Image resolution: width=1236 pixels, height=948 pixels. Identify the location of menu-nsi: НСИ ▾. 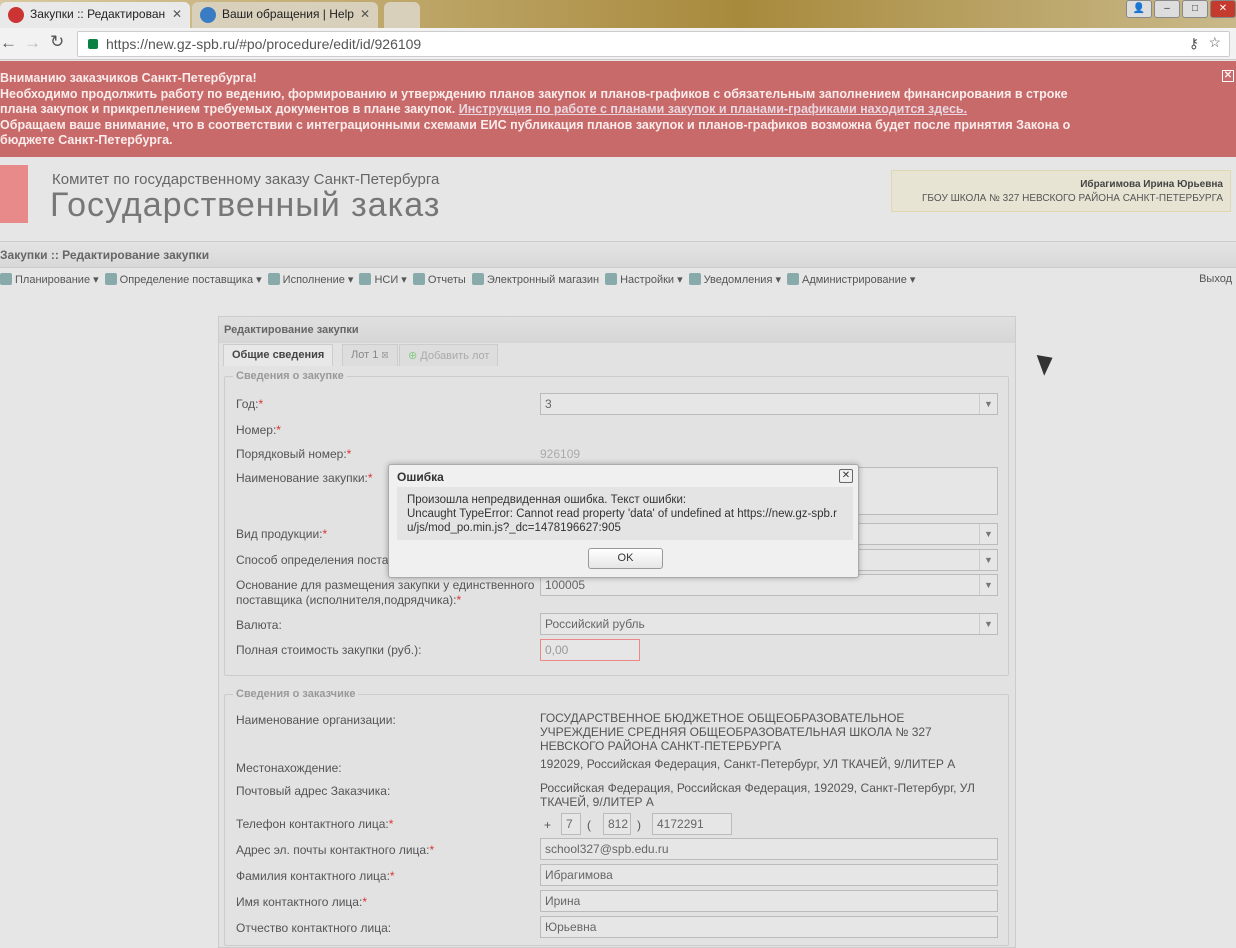
(382, 283).